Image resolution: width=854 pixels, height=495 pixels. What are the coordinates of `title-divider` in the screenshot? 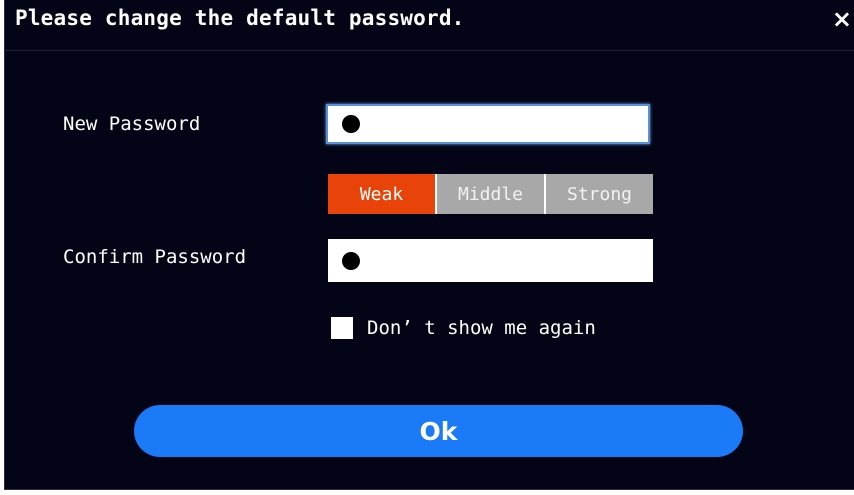 It's located at (429, 50).